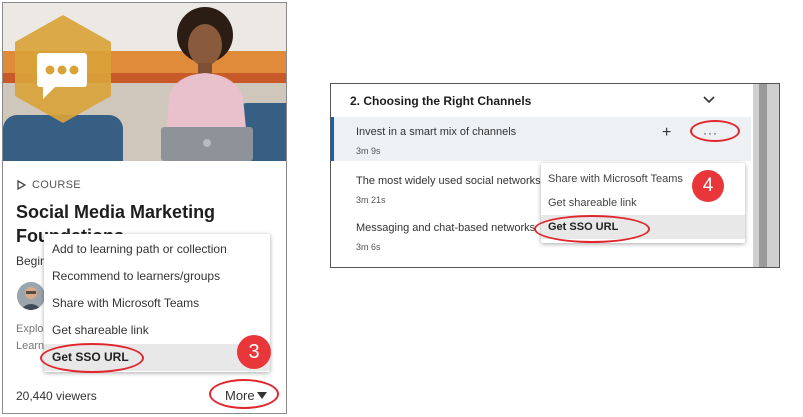  I want to click on scrollbar-thumb, so click(763, 175).